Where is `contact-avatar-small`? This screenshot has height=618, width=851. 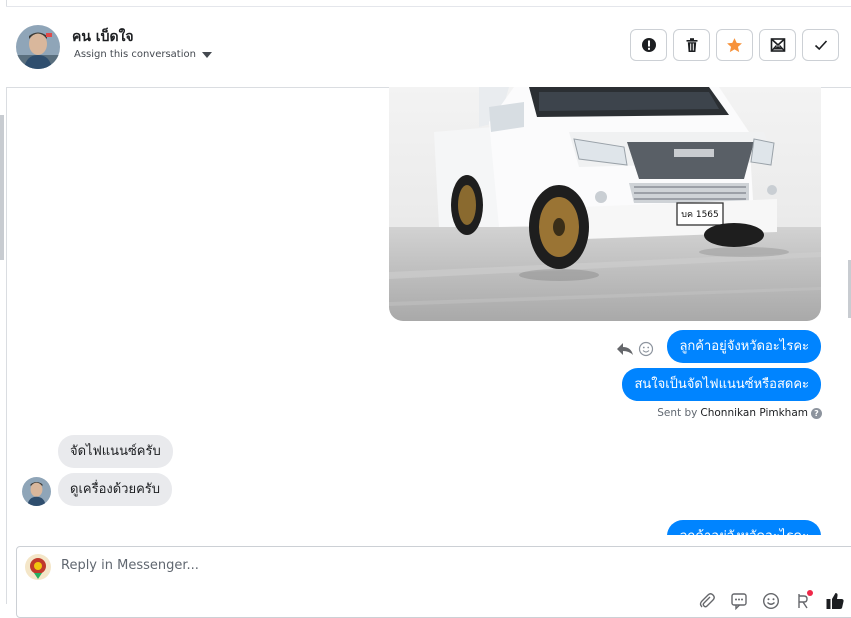
contact-avatar-small is located at coordinates (36, 491).